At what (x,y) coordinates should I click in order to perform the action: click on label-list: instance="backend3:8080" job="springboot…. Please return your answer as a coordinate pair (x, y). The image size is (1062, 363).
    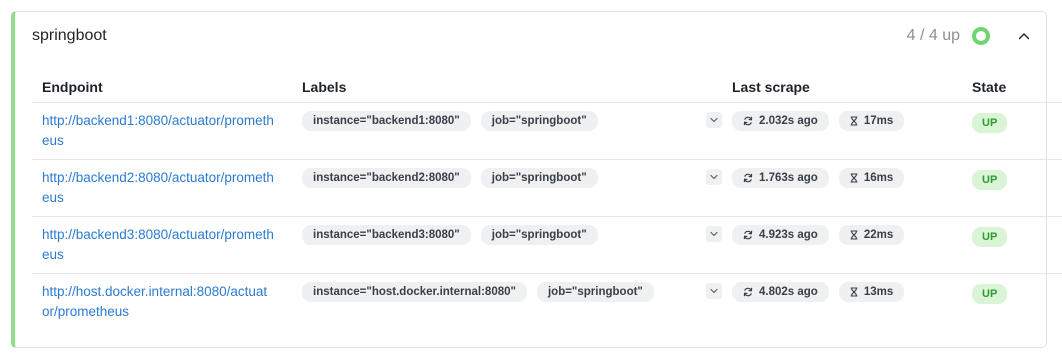
    Looking at the image, I should click on (500, 235).